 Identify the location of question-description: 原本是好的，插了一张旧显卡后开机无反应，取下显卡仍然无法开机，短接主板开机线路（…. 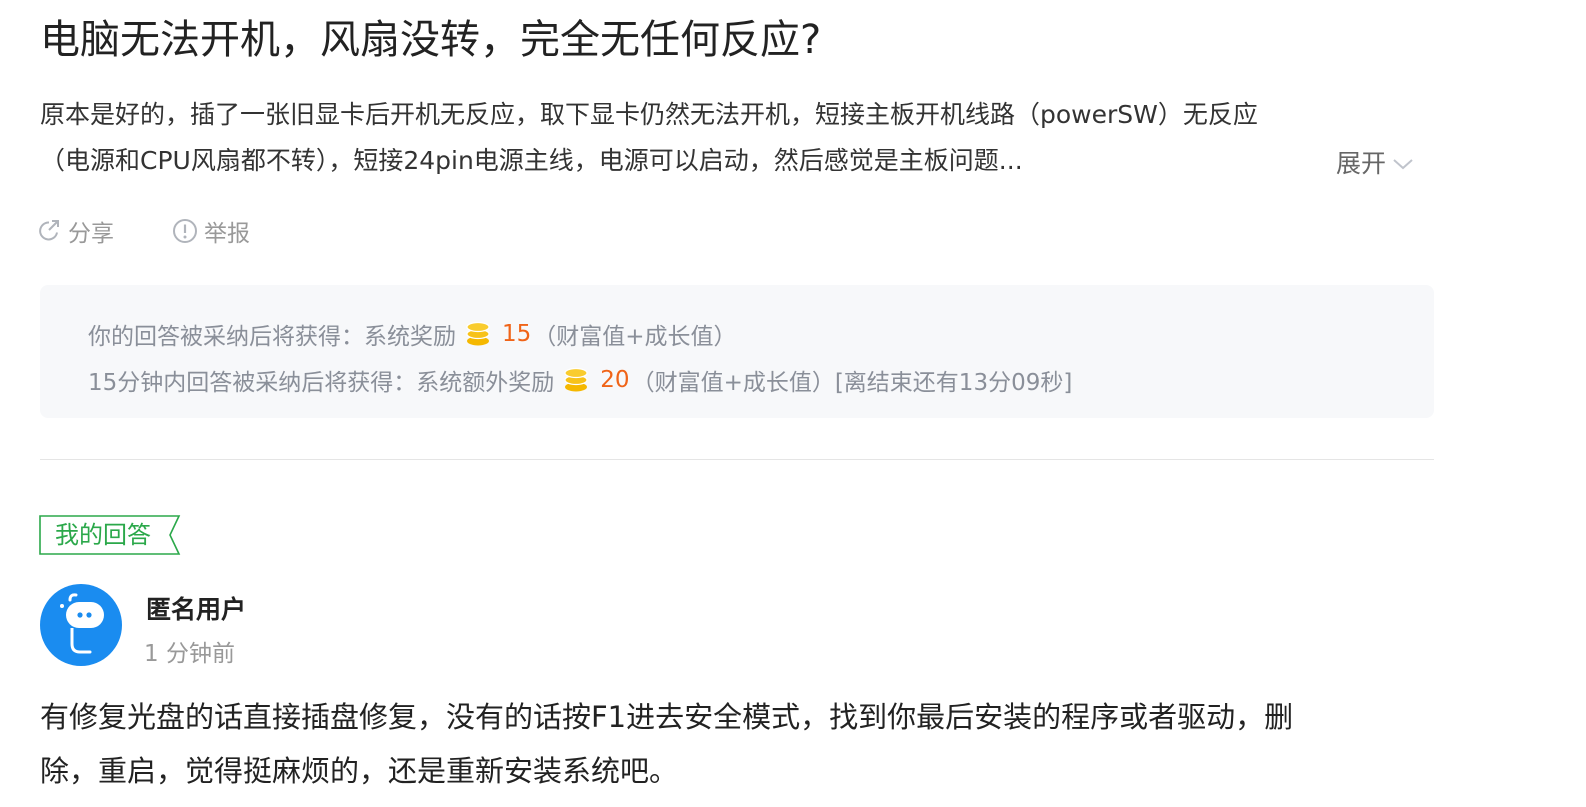
(740, 138).